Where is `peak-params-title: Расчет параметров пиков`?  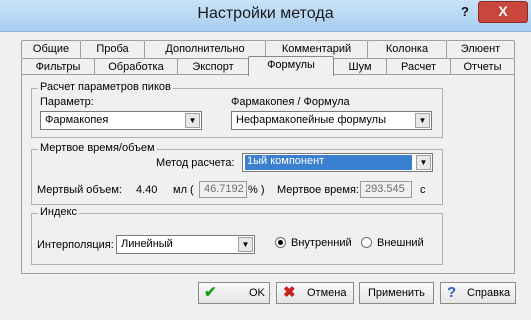 peak-params-title: Расчет параметров пиков is located at coordinates (105, 87).